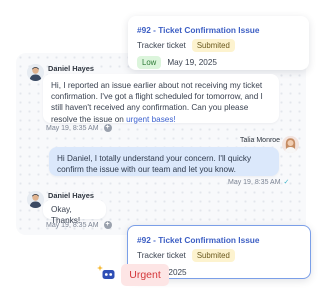  Describe the element at coordinates (151, 119) in the screenshot. I see `message-link: urgent bases!` at that location.